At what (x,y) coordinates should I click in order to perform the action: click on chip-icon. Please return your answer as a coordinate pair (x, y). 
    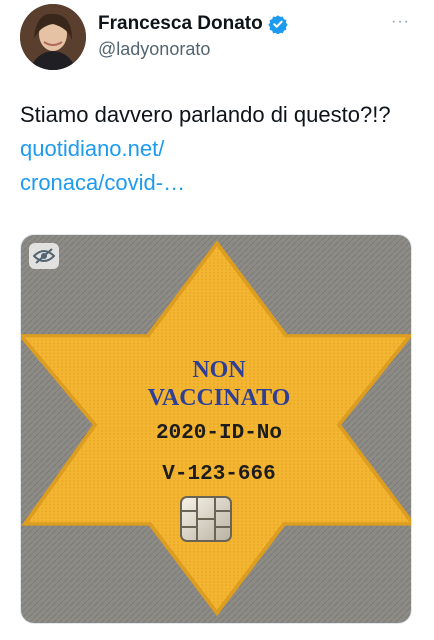
    Looking at the image, I should click on (206, 519).